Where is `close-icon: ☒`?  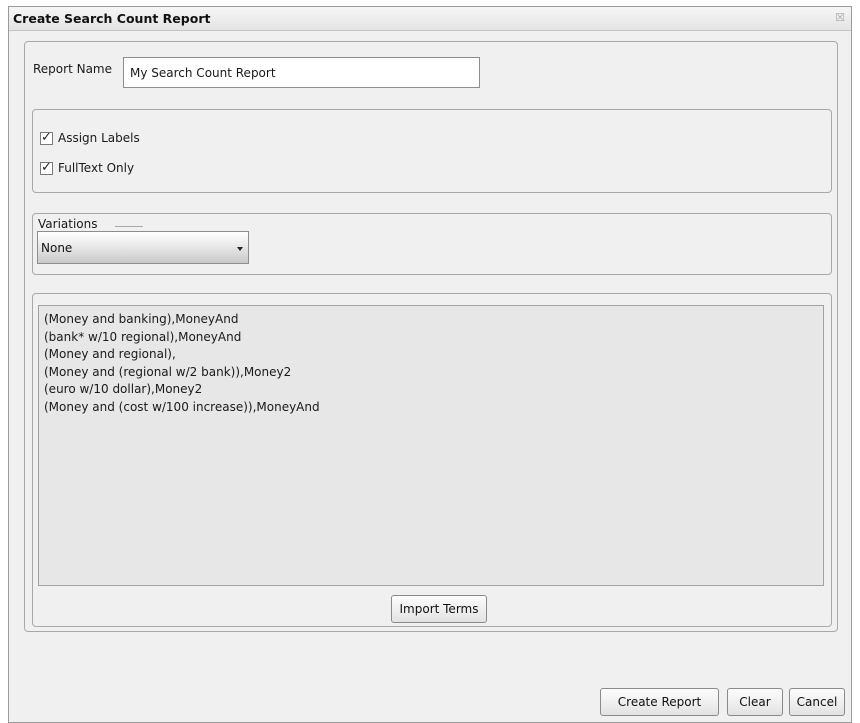 close-icon: ☒ is located at coordinates (840, 18).